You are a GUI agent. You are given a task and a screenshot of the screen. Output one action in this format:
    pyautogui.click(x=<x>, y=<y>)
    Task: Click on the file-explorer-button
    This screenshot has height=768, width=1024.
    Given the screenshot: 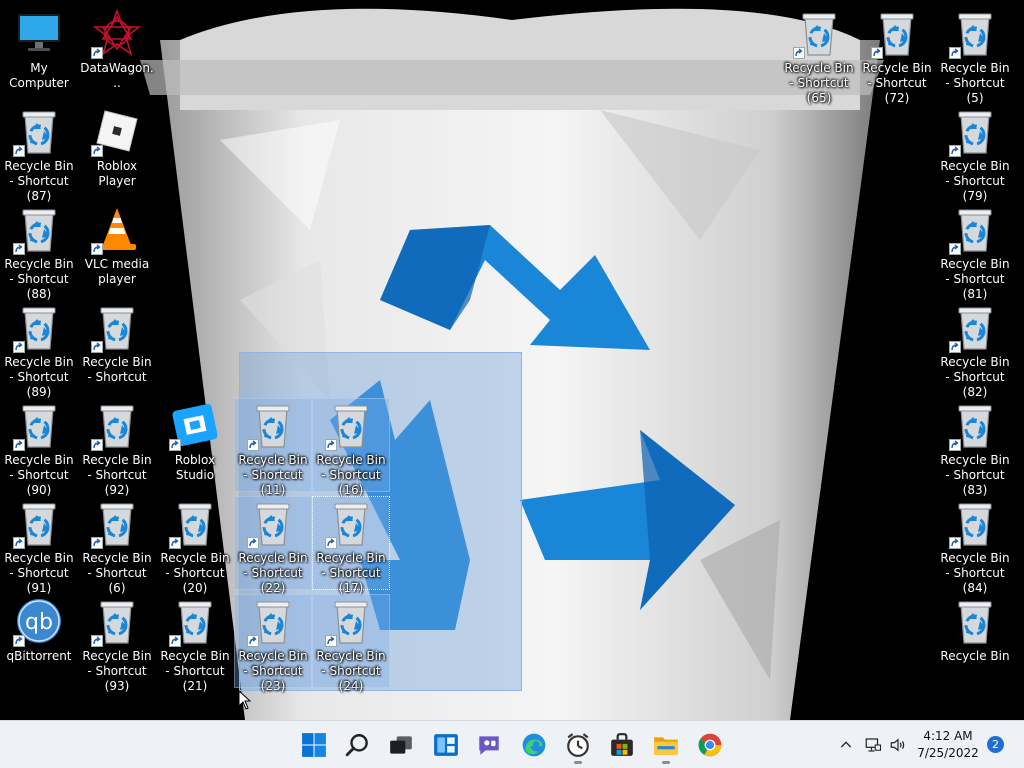 What is the action you would take?
    pyautogui.click(x=666, y=745)
    